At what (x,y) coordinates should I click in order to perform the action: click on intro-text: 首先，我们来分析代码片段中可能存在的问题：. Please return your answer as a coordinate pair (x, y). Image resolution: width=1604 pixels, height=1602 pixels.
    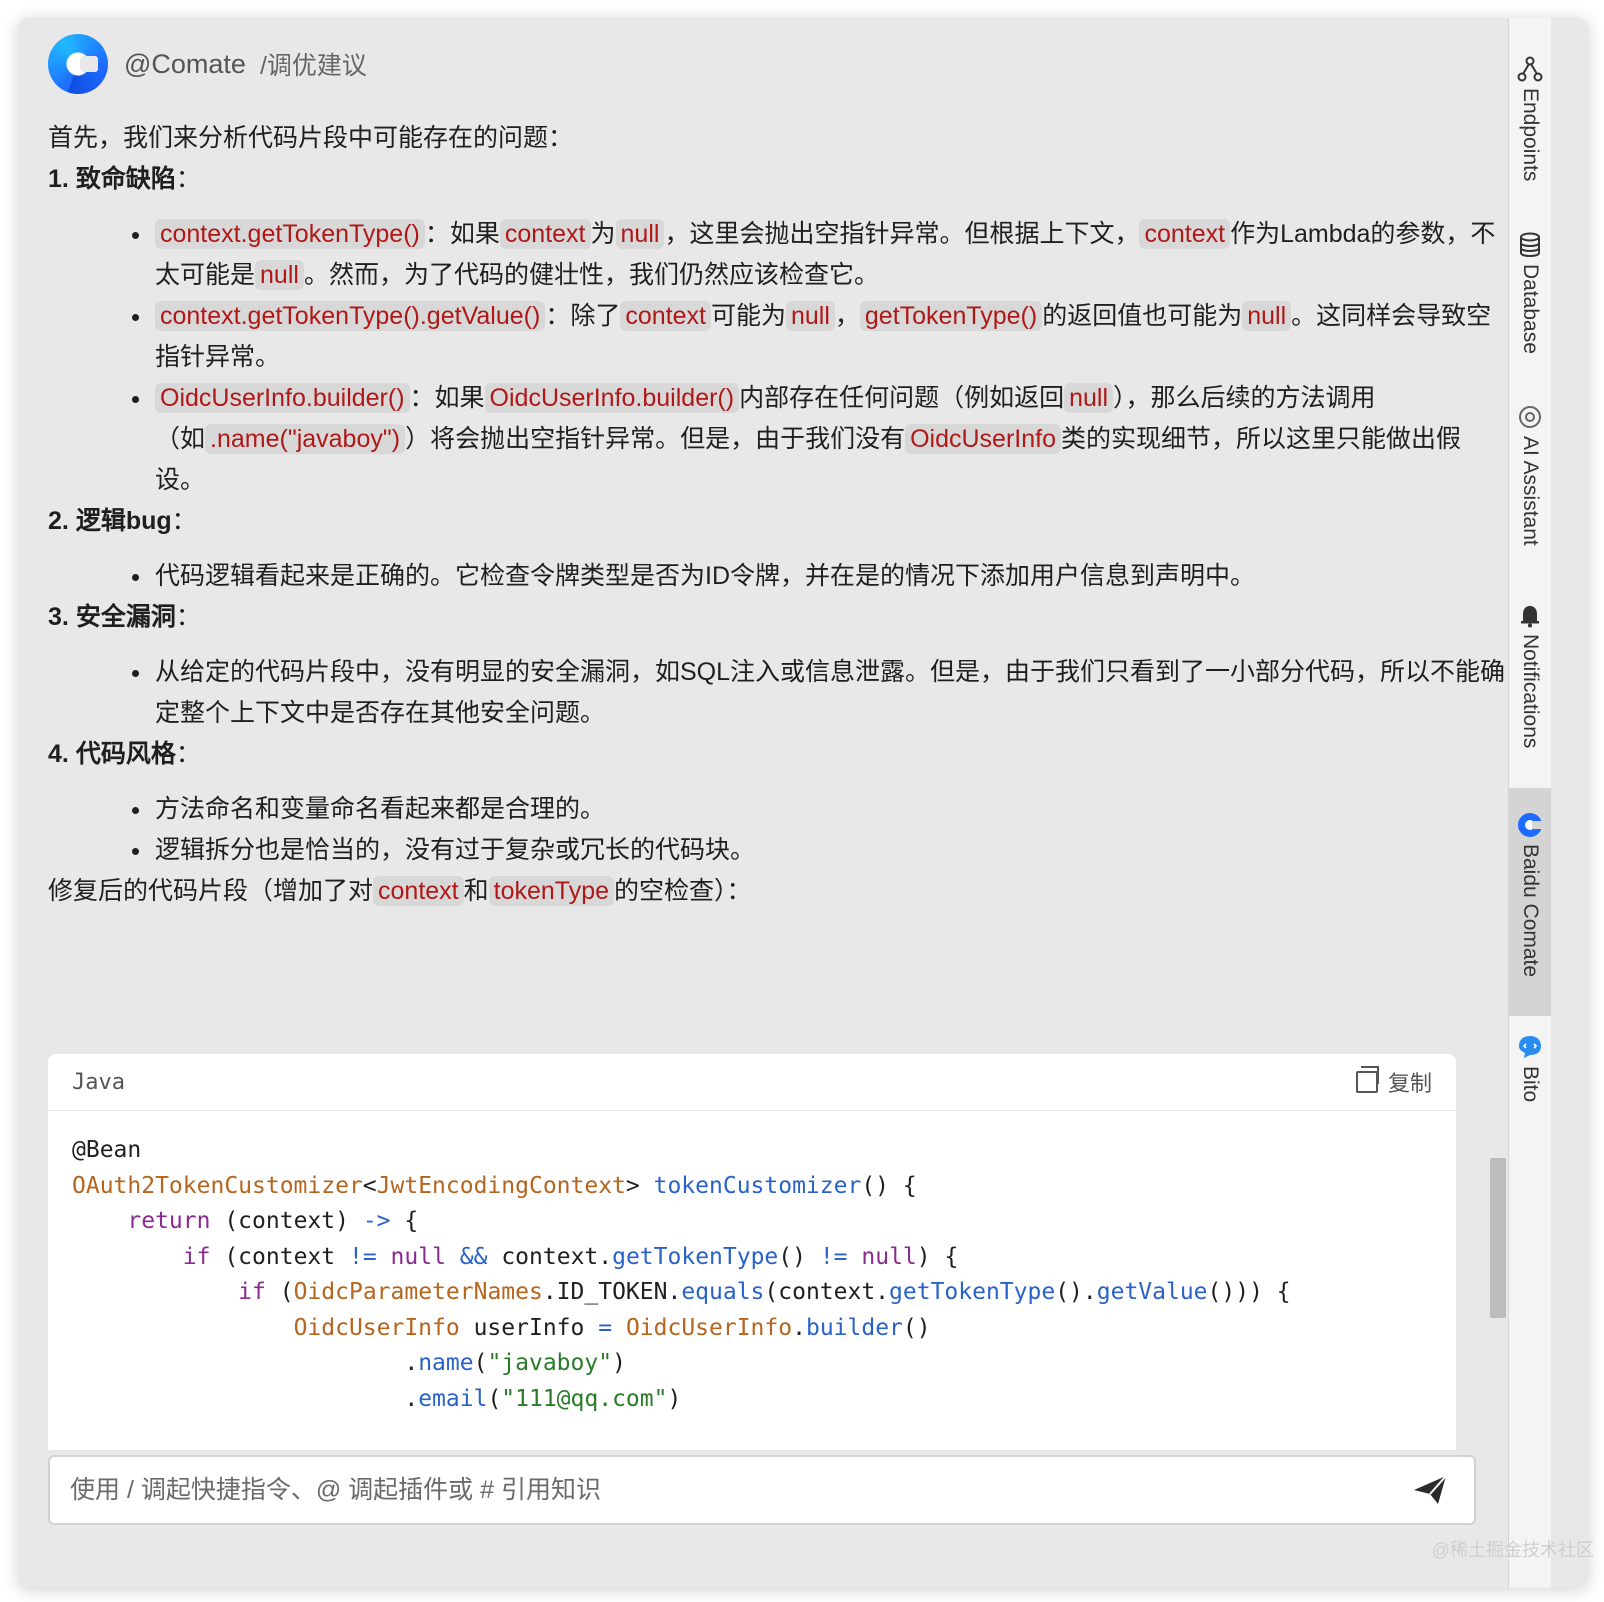
    Looking at the image, I should click on (311, 138).